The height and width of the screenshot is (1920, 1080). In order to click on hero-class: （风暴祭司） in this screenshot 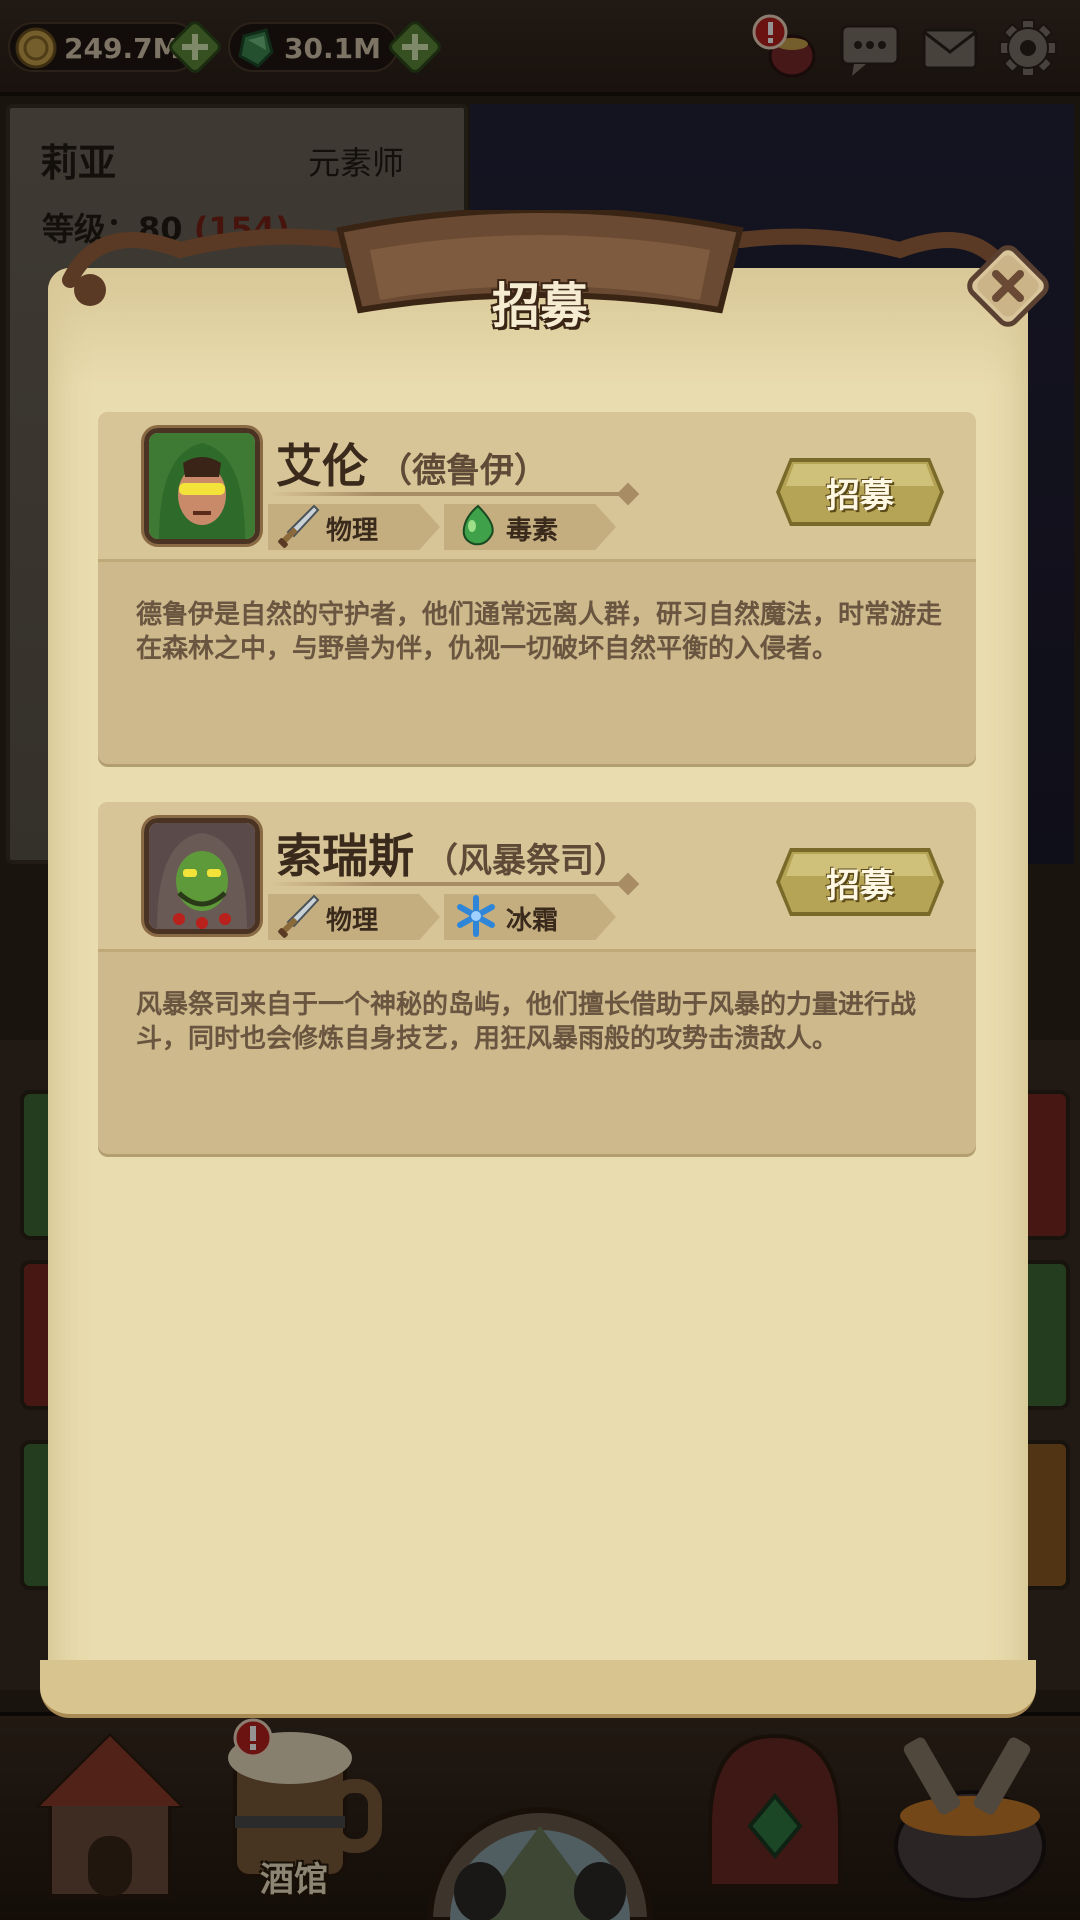, I will do `click(526, 861)`.